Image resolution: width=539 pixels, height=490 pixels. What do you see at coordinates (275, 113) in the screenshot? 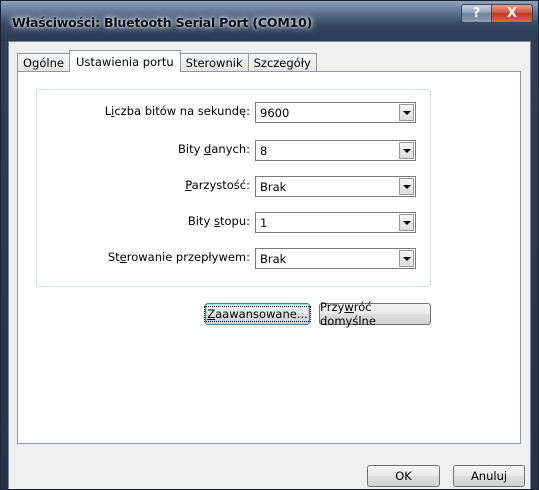
I see `bits-per-second-value: 9600` at bounding box center [275, 113].